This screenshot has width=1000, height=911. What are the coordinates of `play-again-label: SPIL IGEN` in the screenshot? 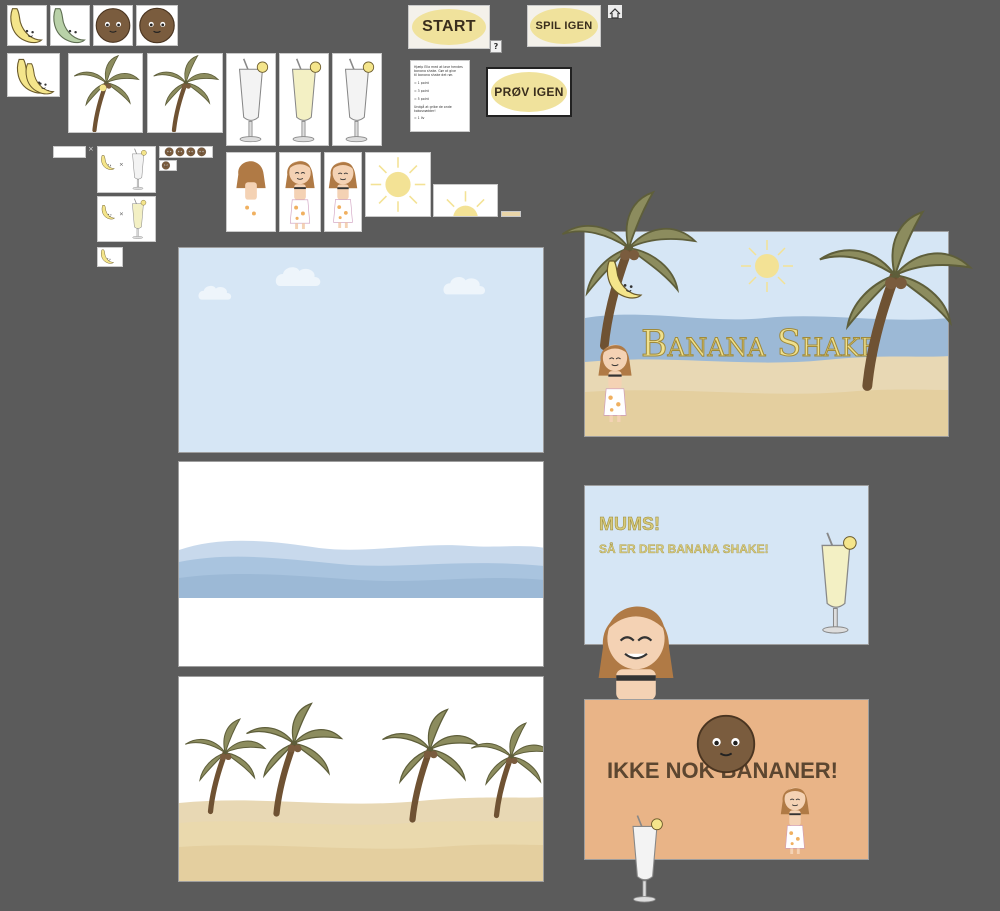 It's located at (564, 26).